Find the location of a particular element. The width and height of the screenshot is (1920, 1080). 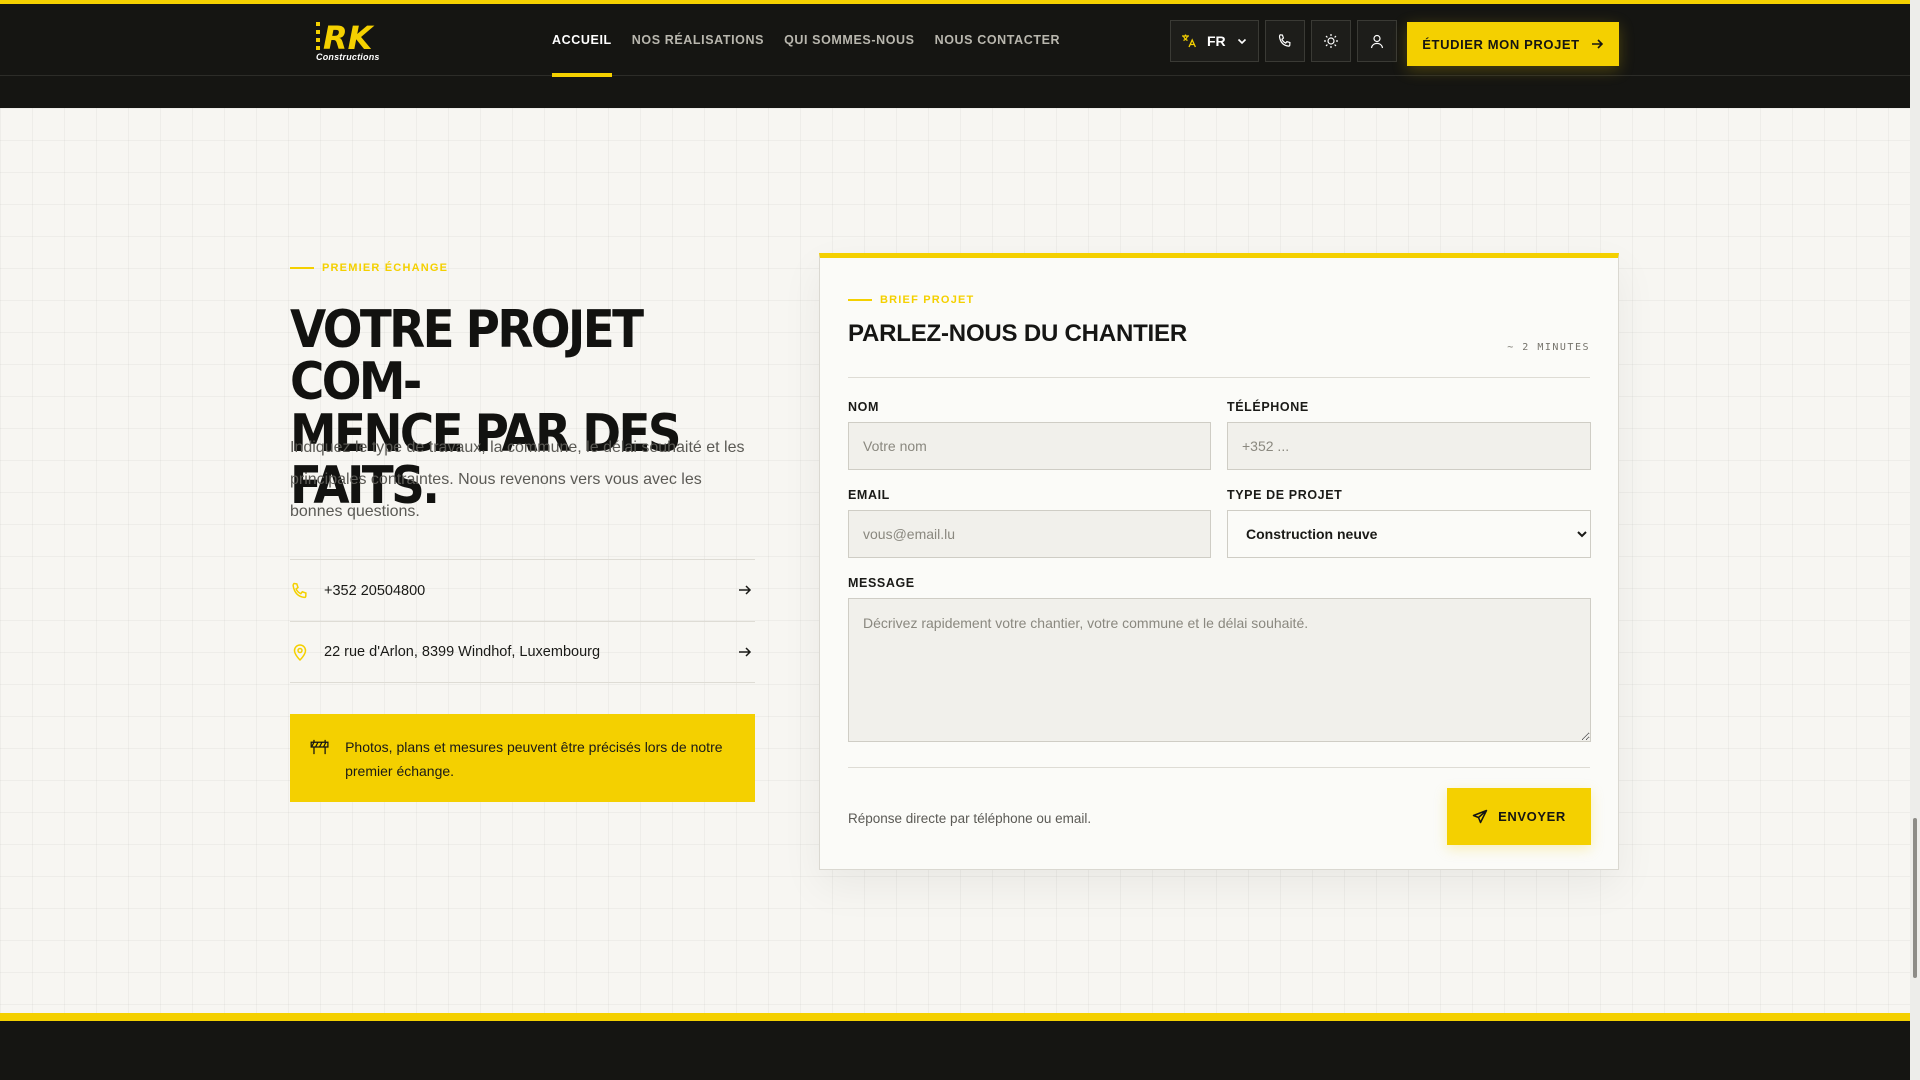

send-button: ENVOYER is located at coordinates (1519, 816).